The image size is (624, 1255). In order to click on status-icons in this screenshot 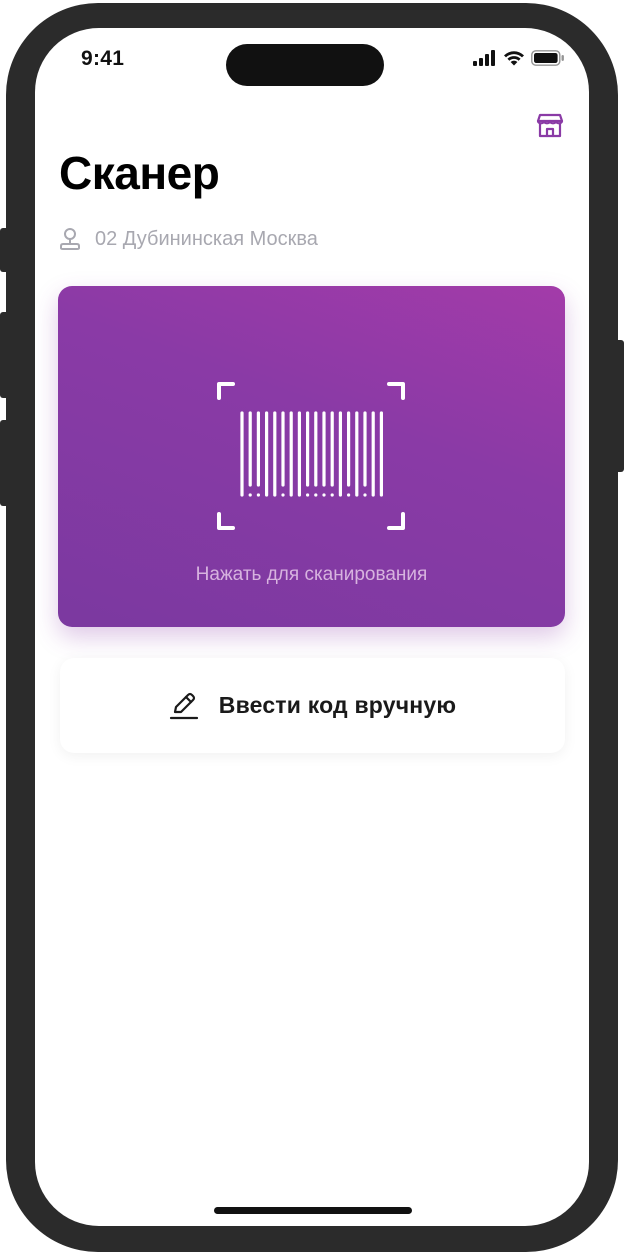, I will do `click(519, 58)`.